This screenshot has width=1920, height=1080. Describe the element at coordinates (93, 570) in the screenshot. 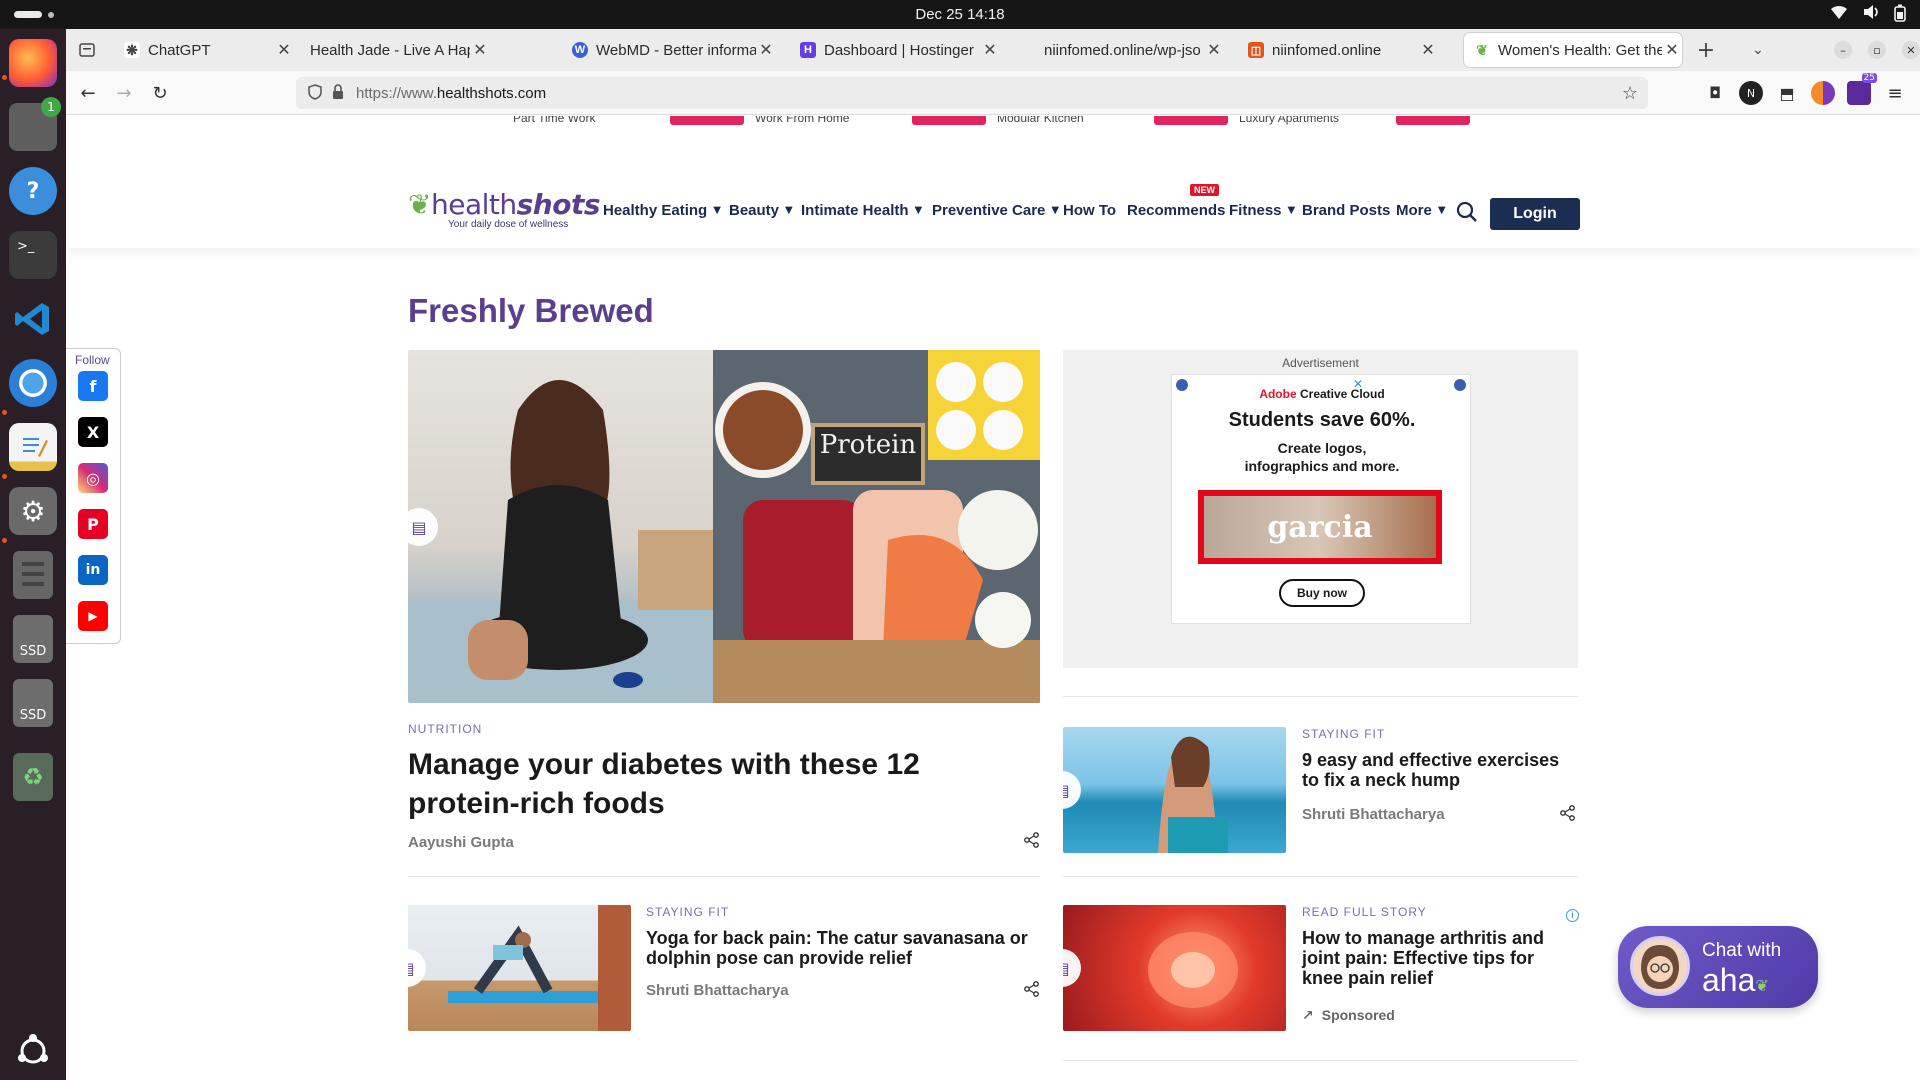

I see `linkedin-icon: in` at that location.